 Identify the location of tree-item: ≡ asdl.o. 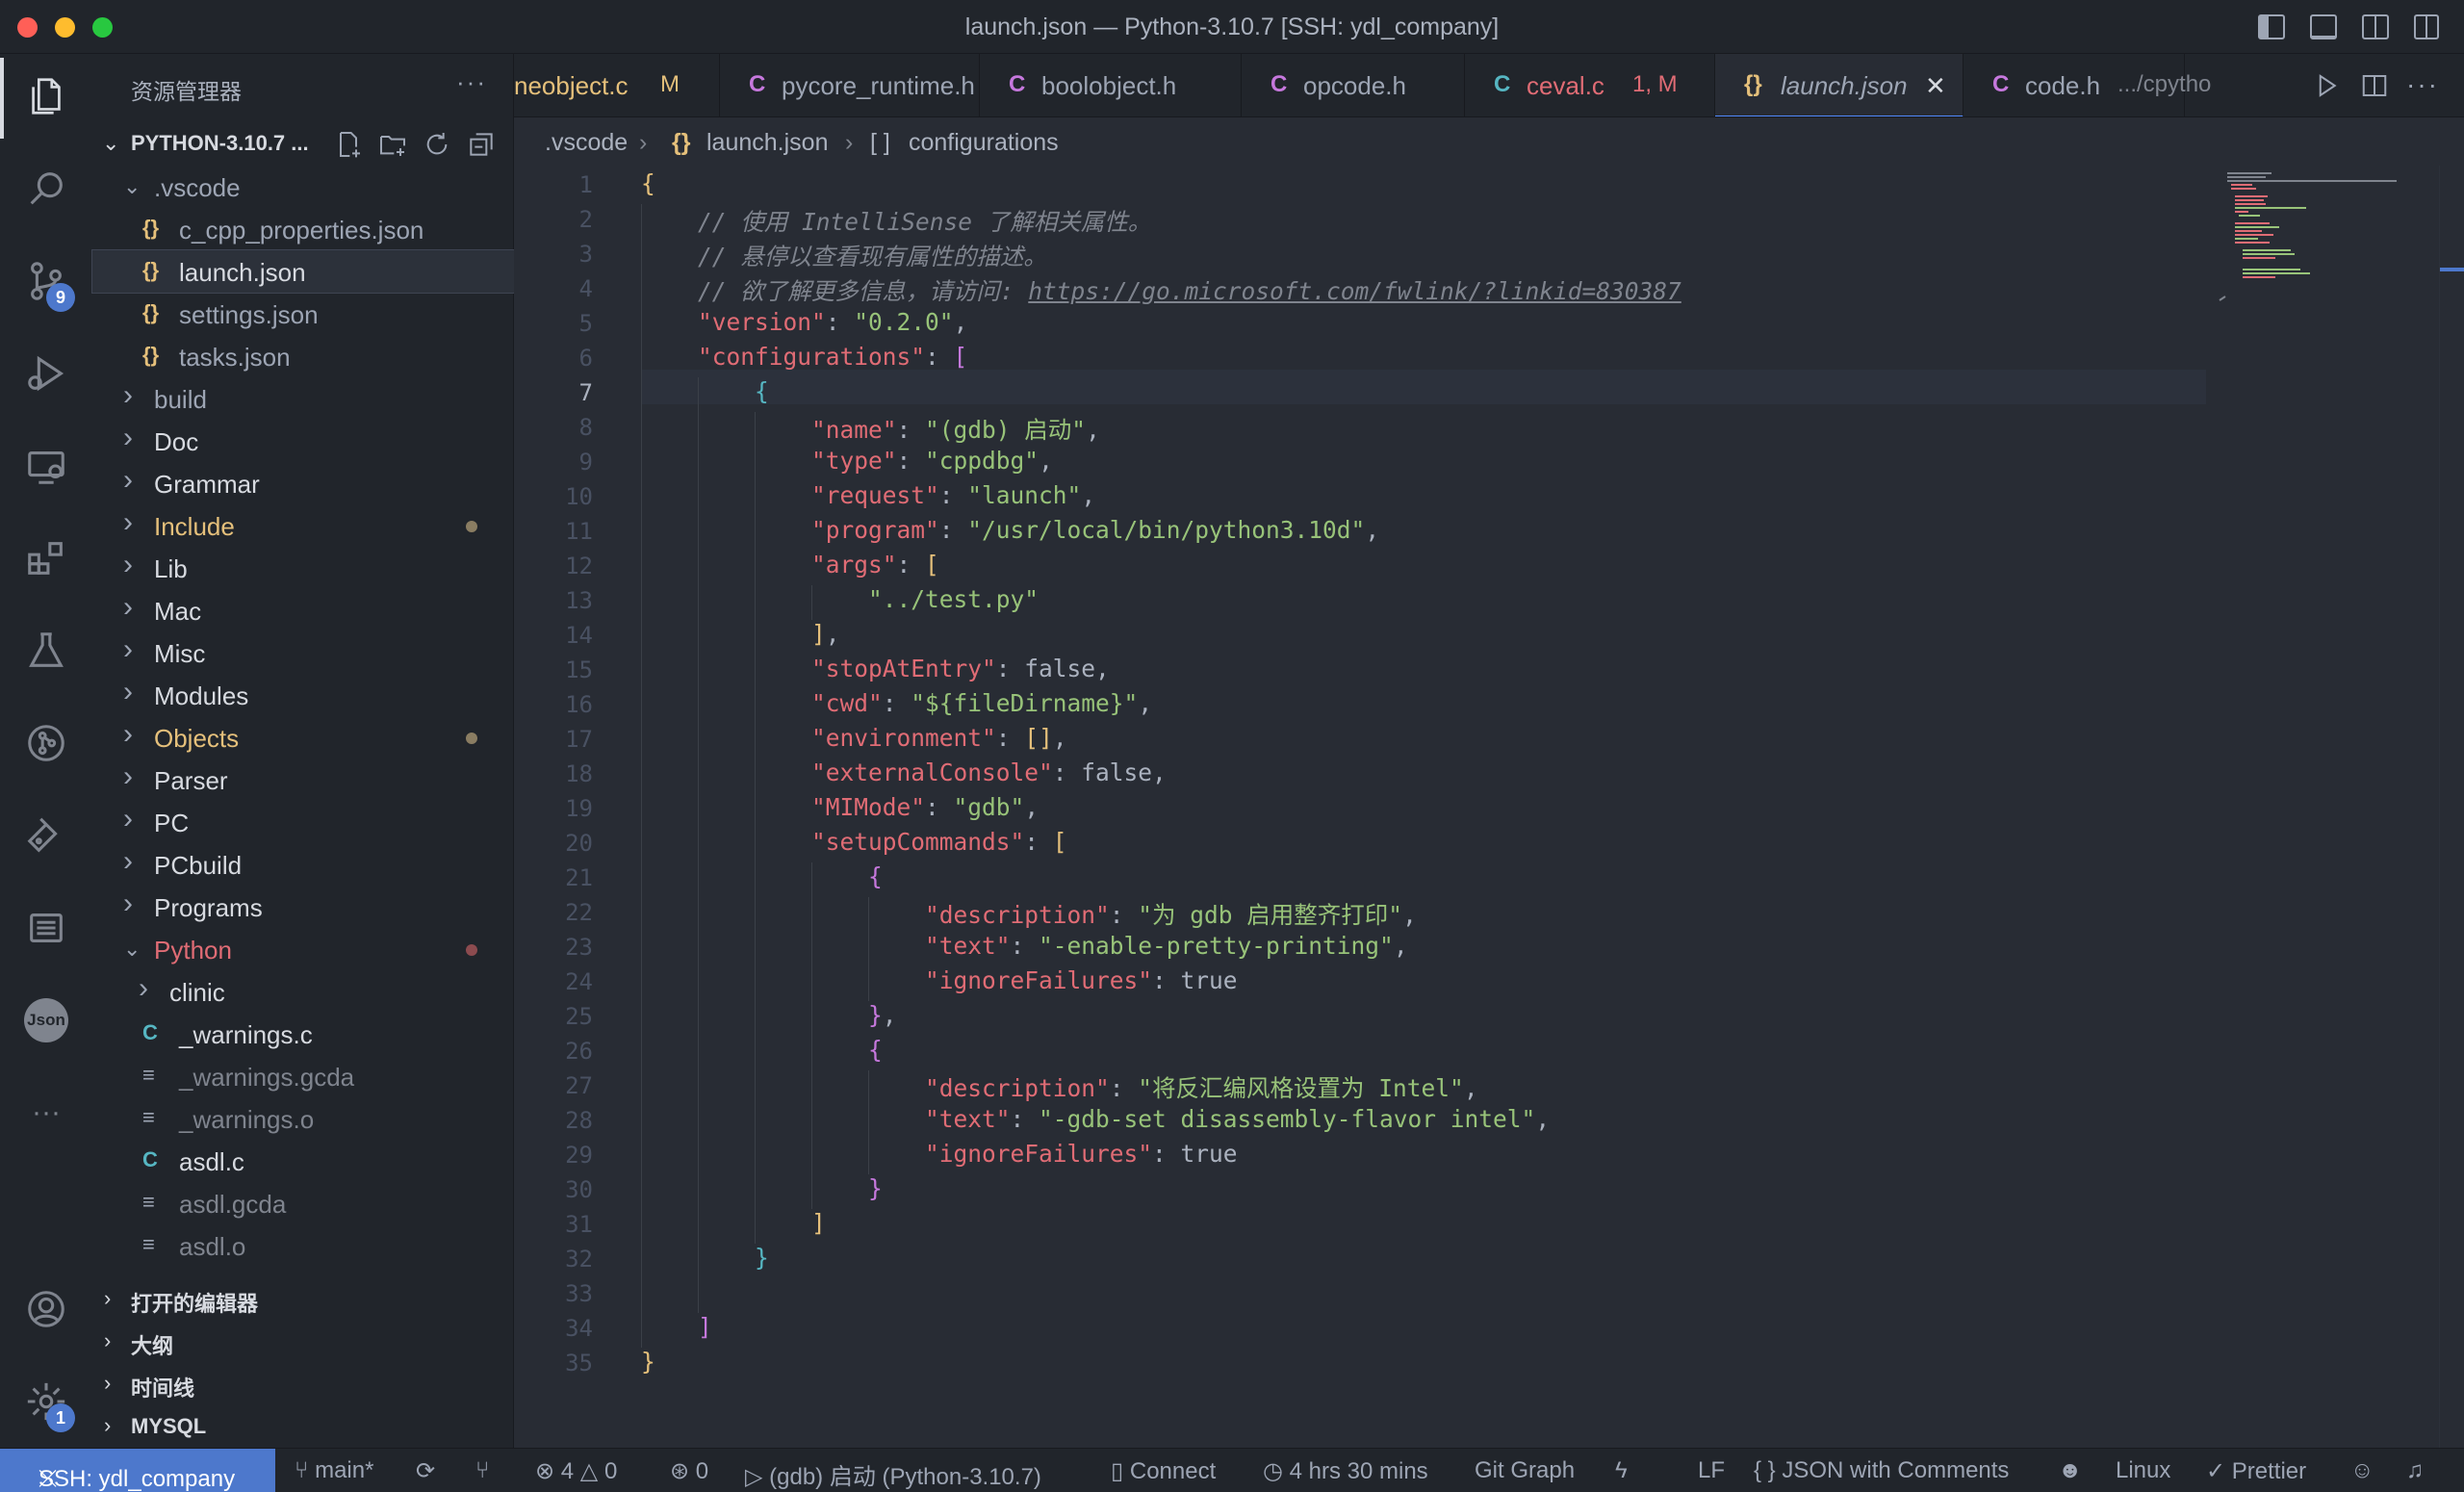
(303, 1245).